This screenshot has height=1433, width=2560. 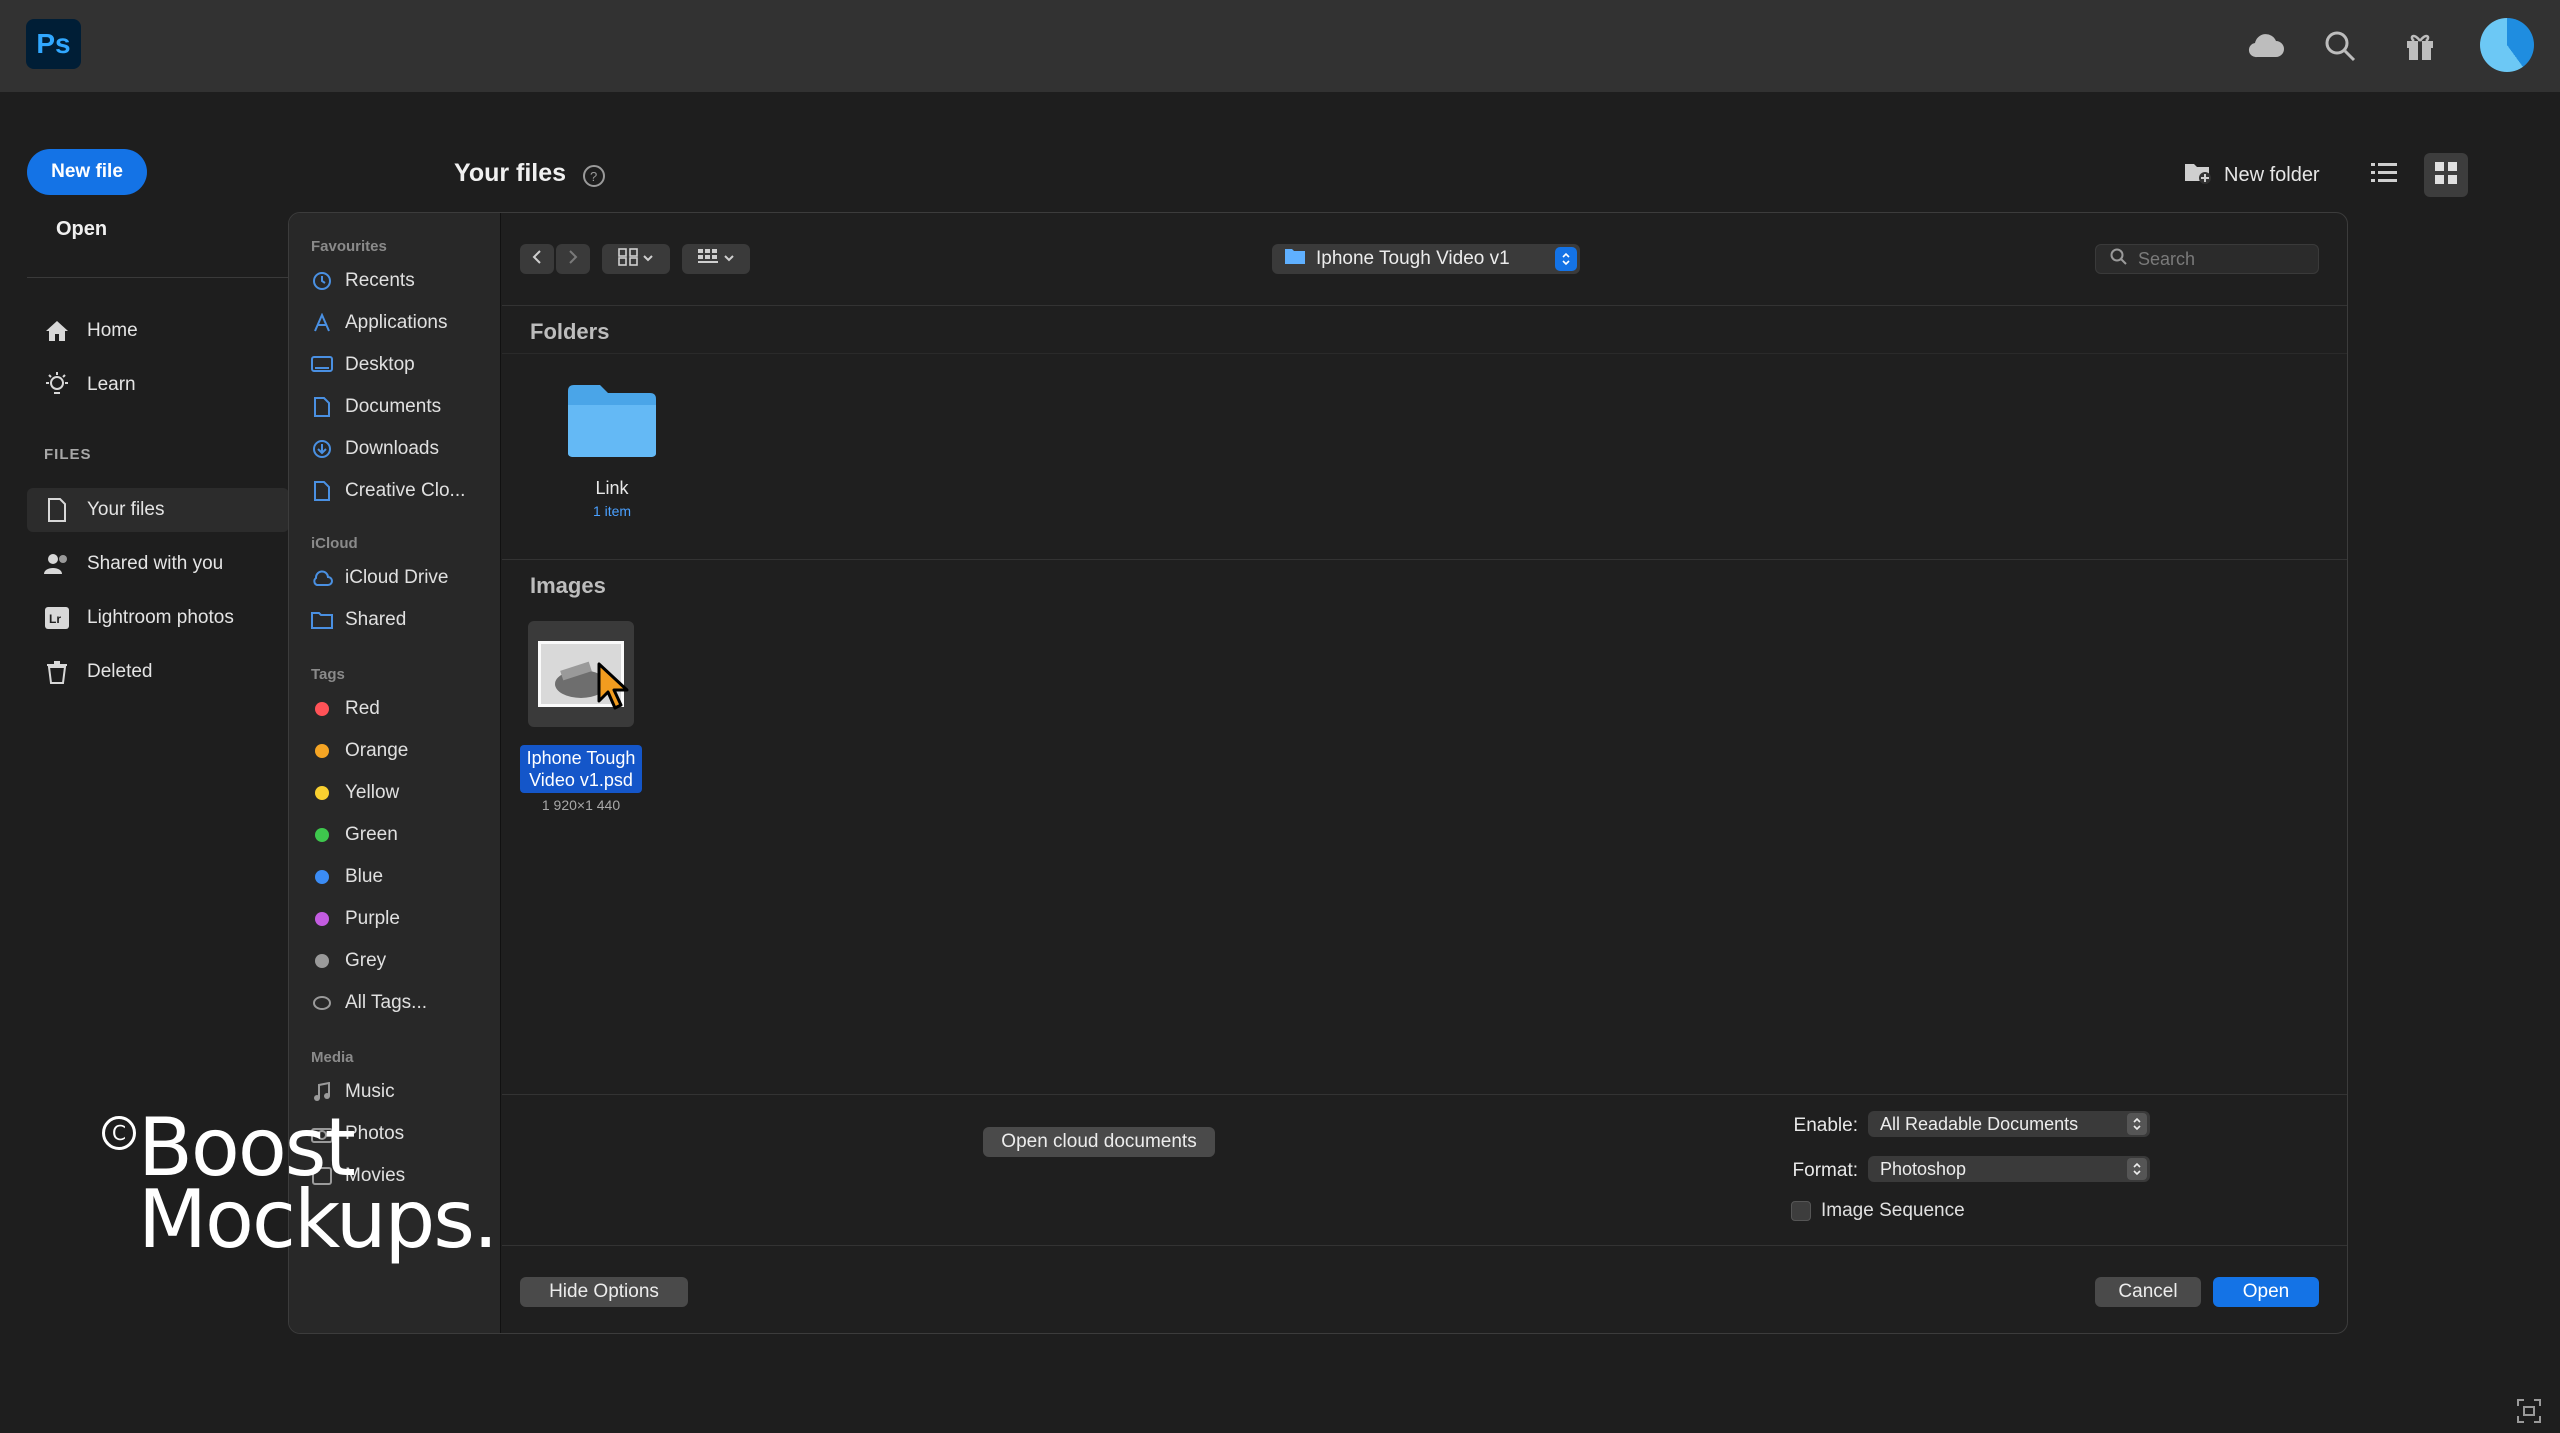 I want to click on enable-select: All Readable Documents, so click(x=2009, y=1124).